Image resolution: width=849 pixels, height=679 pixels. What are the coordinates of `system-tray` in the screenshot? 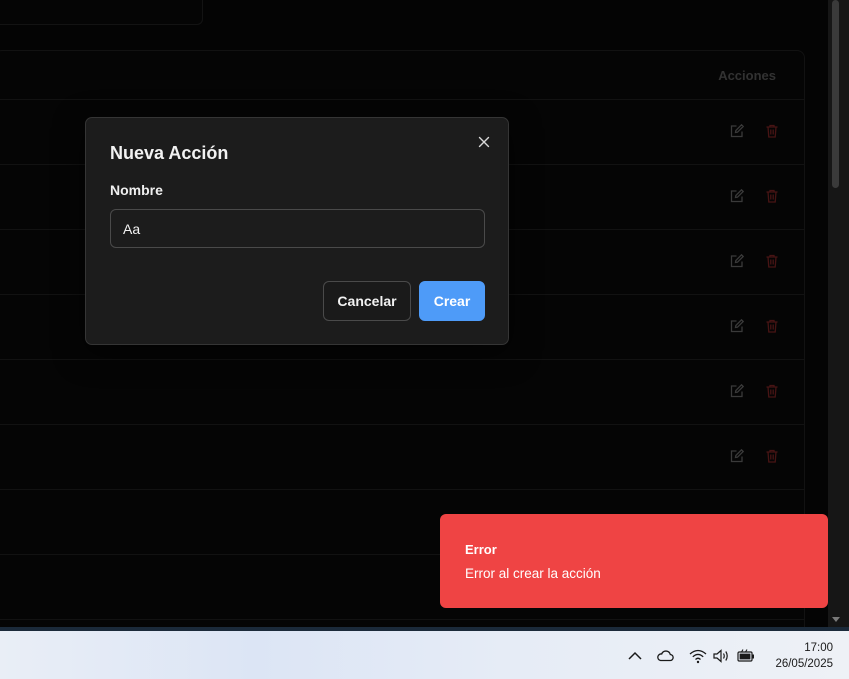 It's located at (635, 655).